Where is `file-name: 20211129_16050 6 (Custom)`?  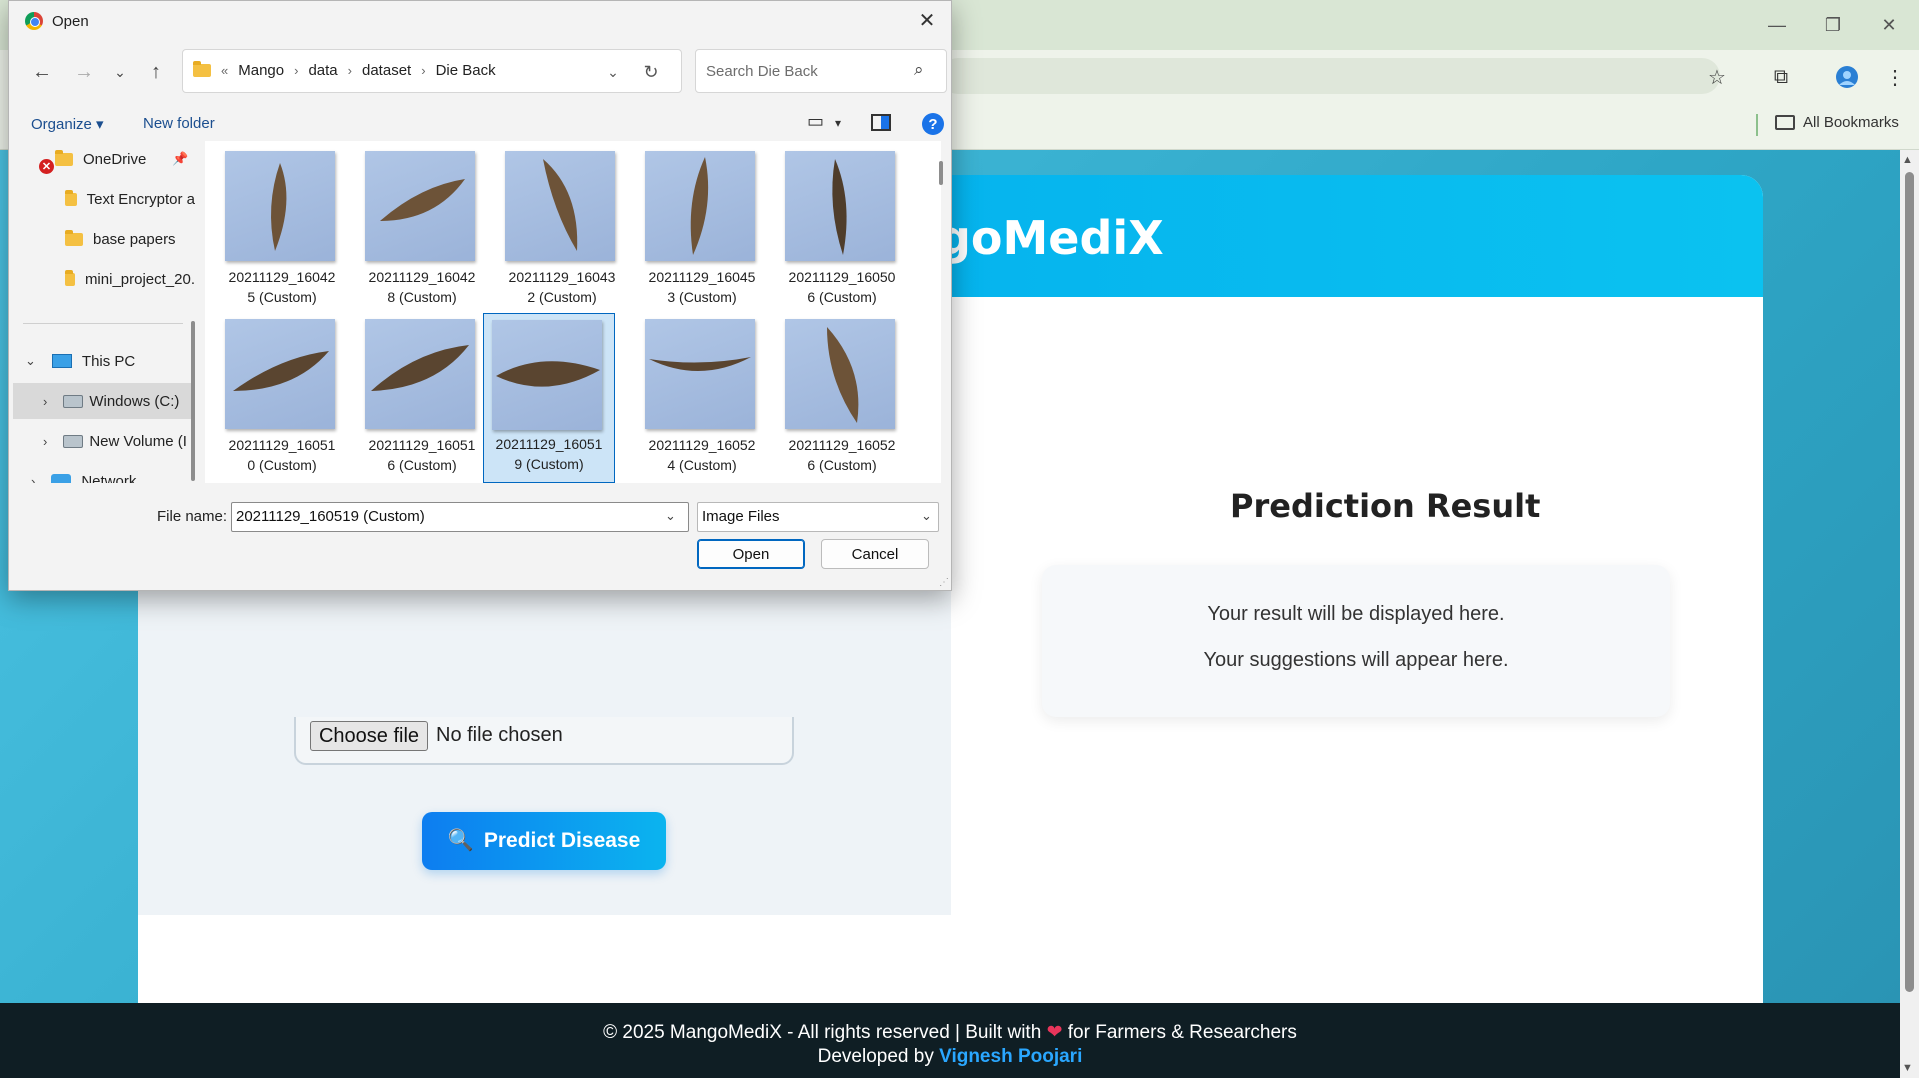 file-name: 20211129_16050 6 (Custom) is located at coordinates (842, 287).